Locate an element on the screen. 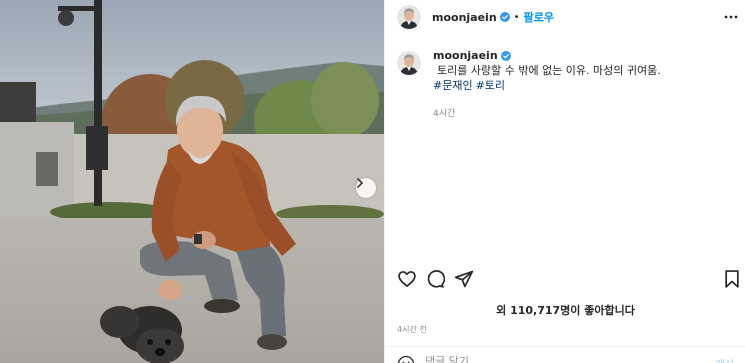 The height and width of the screenshot is (363, 745). ellipsis-icon is located at coordinates (731, 17).